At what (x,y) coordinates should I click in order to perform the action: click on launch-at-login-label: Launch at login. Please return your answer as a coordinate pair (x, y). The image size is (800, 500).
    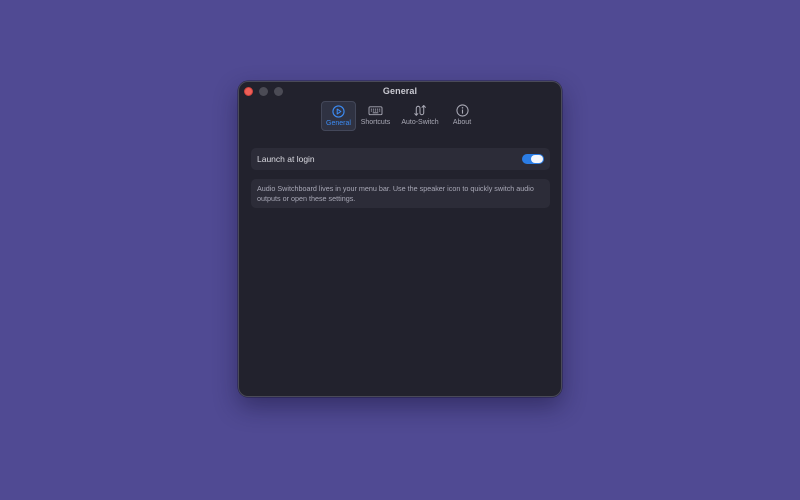
    Looking at the image, I should click on (286, 159).